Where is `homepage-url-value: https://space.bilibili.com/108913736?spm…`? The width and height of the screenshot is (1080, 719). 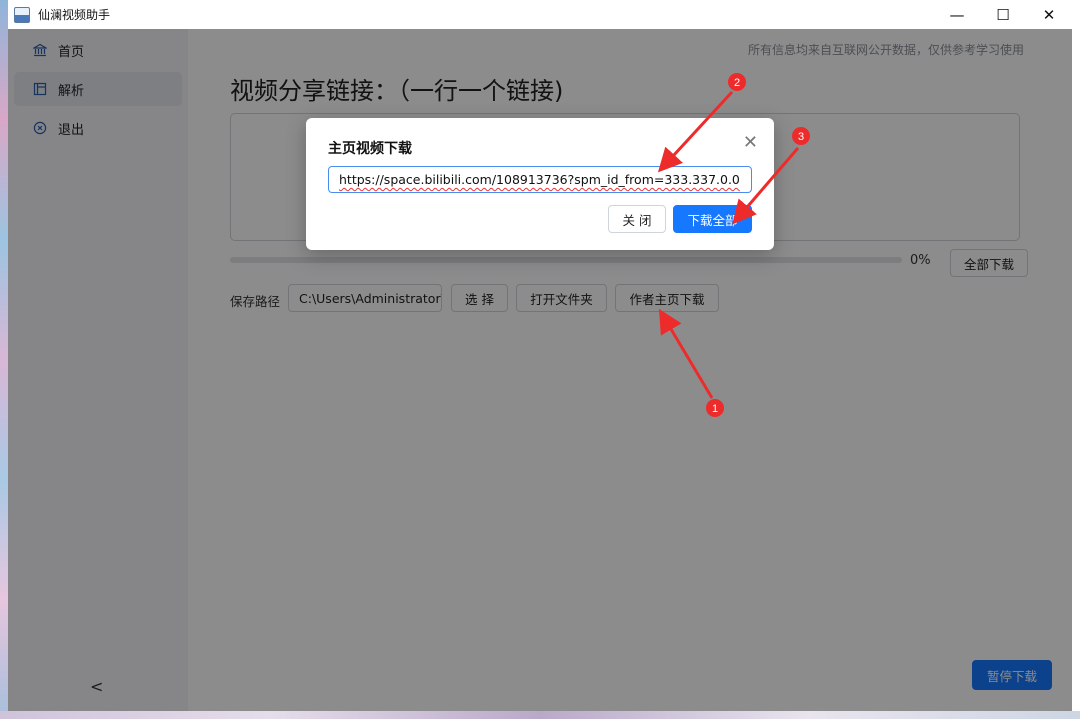
homepage-url-value: https://space.bilibili.com/108913736?spm… is located at coordinates (539, 179).